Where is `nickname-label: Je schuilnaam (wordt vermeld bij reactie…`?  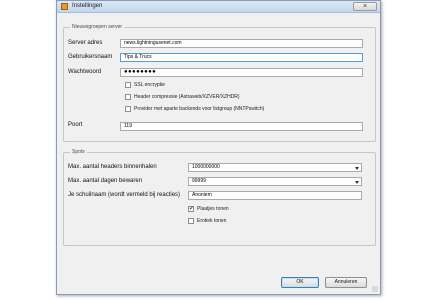 nickname-label: Je schuilnaam (wordt vermeld bij reactie… is located at coordinates (124, 195).